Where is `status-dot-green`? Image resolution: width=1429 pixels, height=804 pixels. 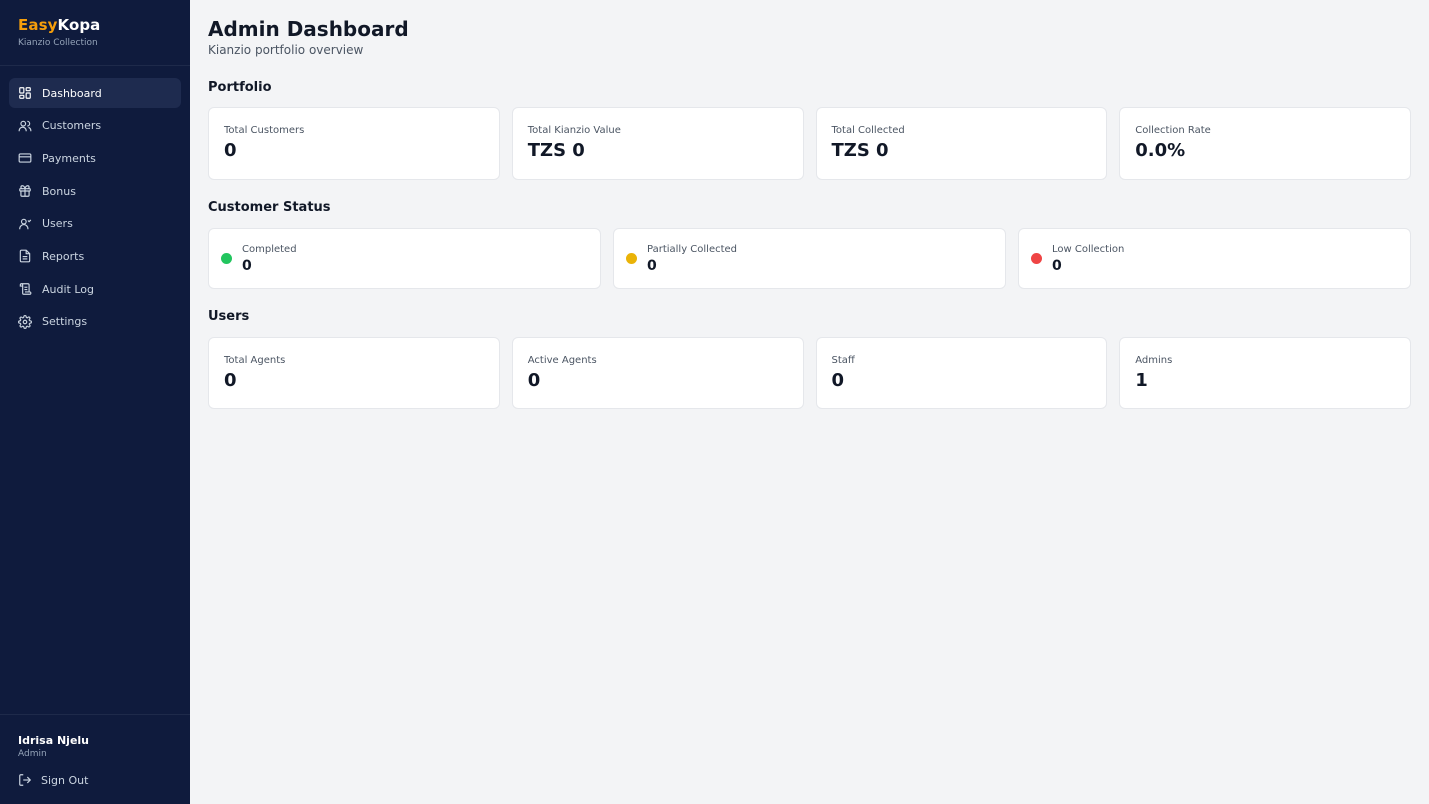
status-dot-green is located at coordinates (226, 258).